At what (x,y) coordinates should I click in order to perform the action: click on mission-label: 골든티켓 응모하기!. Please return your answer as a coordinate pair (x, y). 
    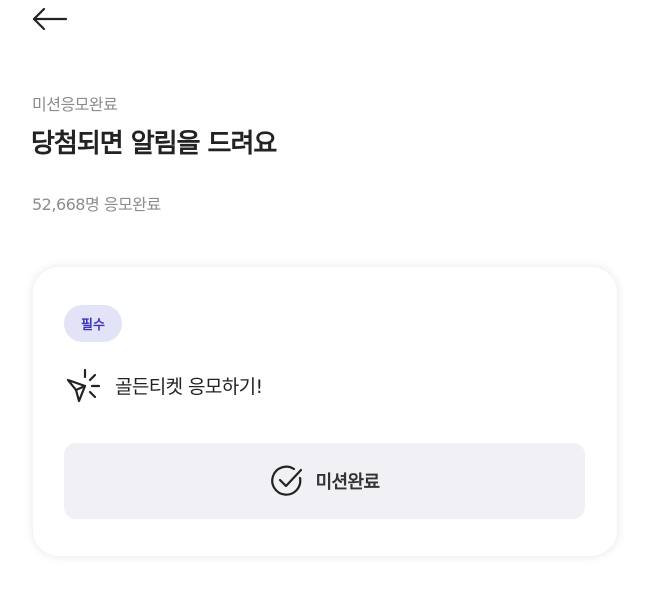
    Looking at the image, I should click on (189, 386).